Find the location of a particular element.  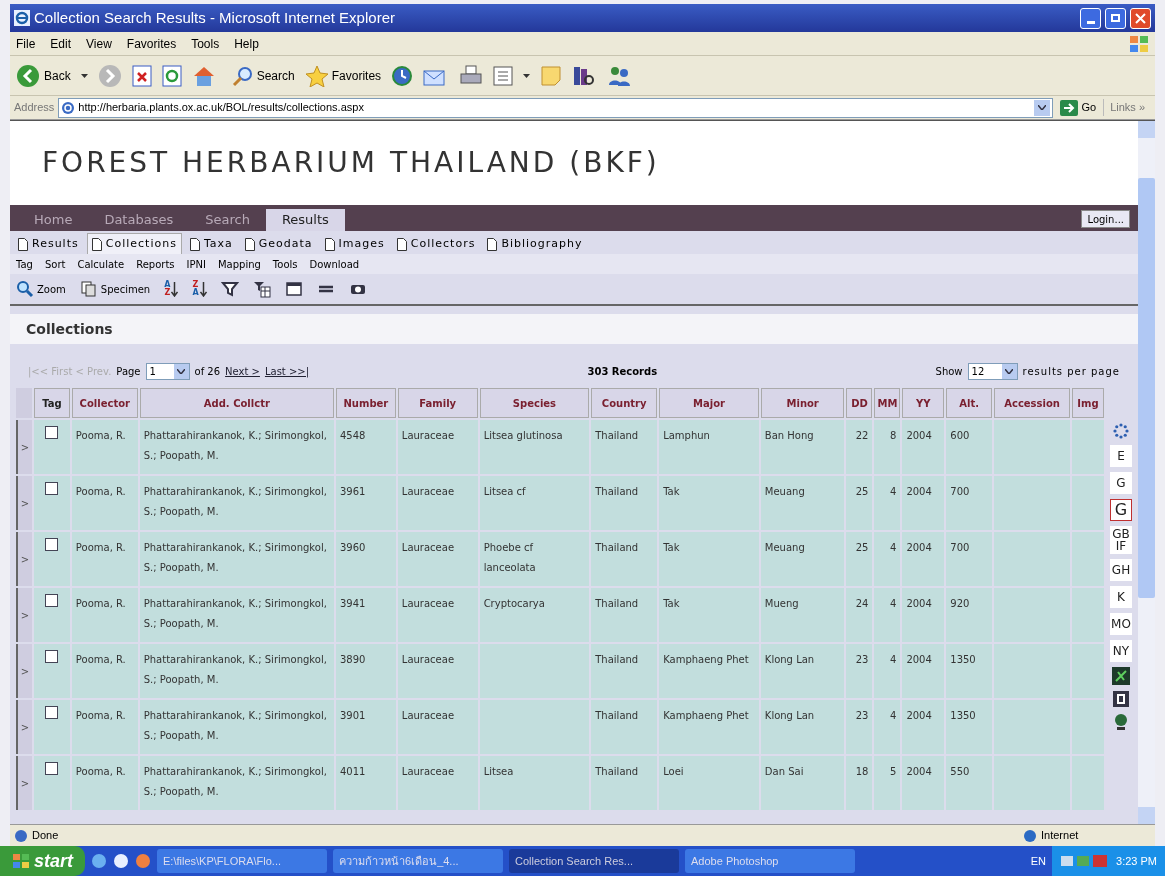

dotted-circle-icon is located at coordinates (1121, 431).